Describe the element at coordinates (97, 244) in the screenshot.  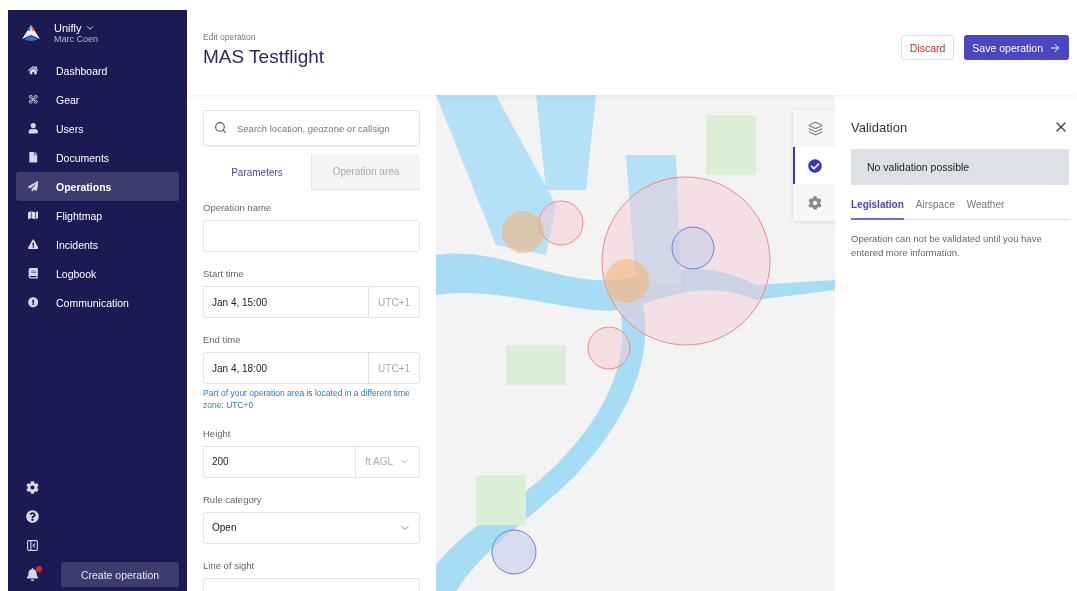
I see `nav-item: Incidents` at that location.